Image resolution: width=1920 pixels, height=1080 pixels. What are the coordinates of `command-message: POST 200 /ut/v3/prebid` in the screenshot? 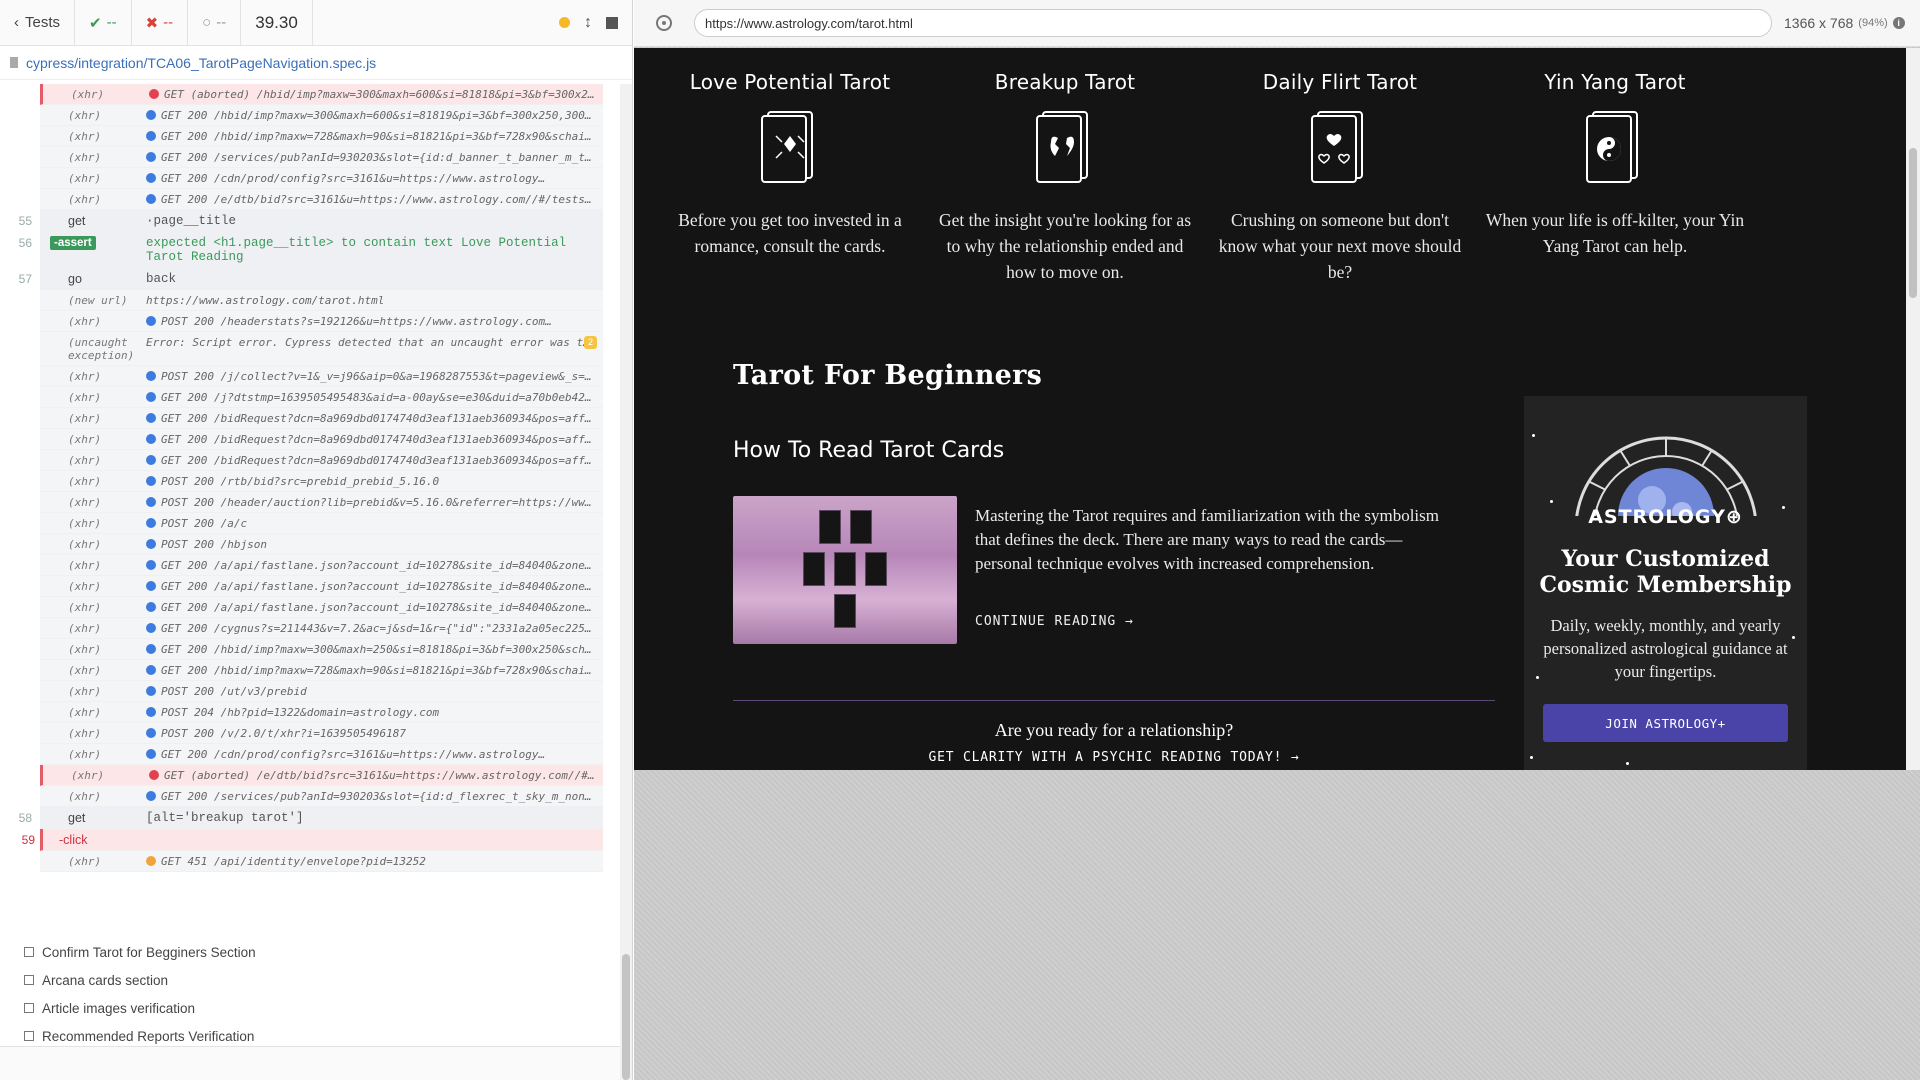 It's located at (374, 691).